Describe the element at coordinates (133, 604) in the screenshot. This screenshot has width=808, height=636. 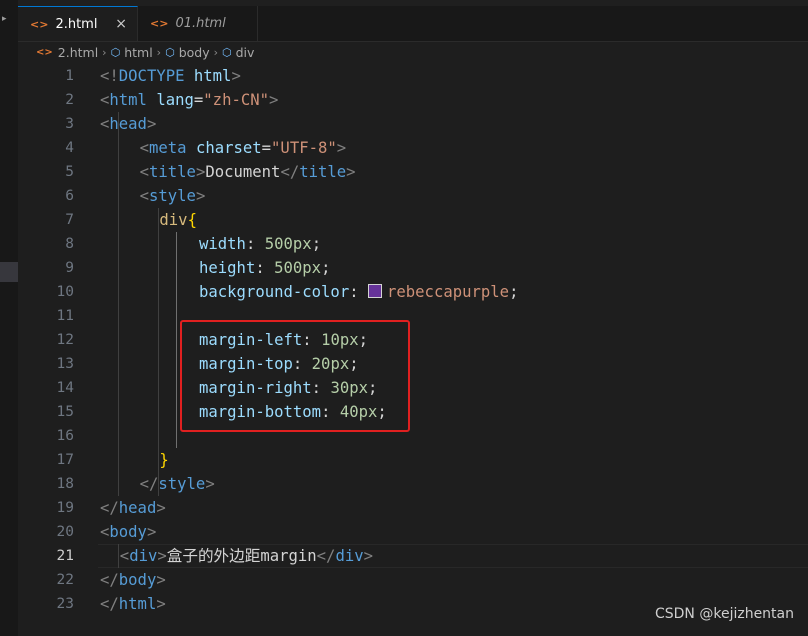
I see `code-text: </html>` at that location.